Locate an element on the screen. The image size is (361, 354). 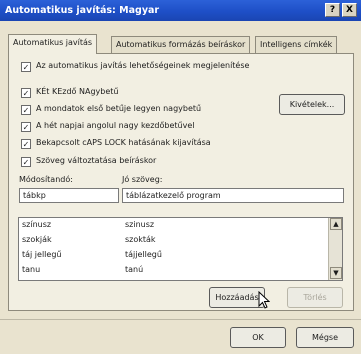
entry-to: tanú is located at coordinates (134, 269).